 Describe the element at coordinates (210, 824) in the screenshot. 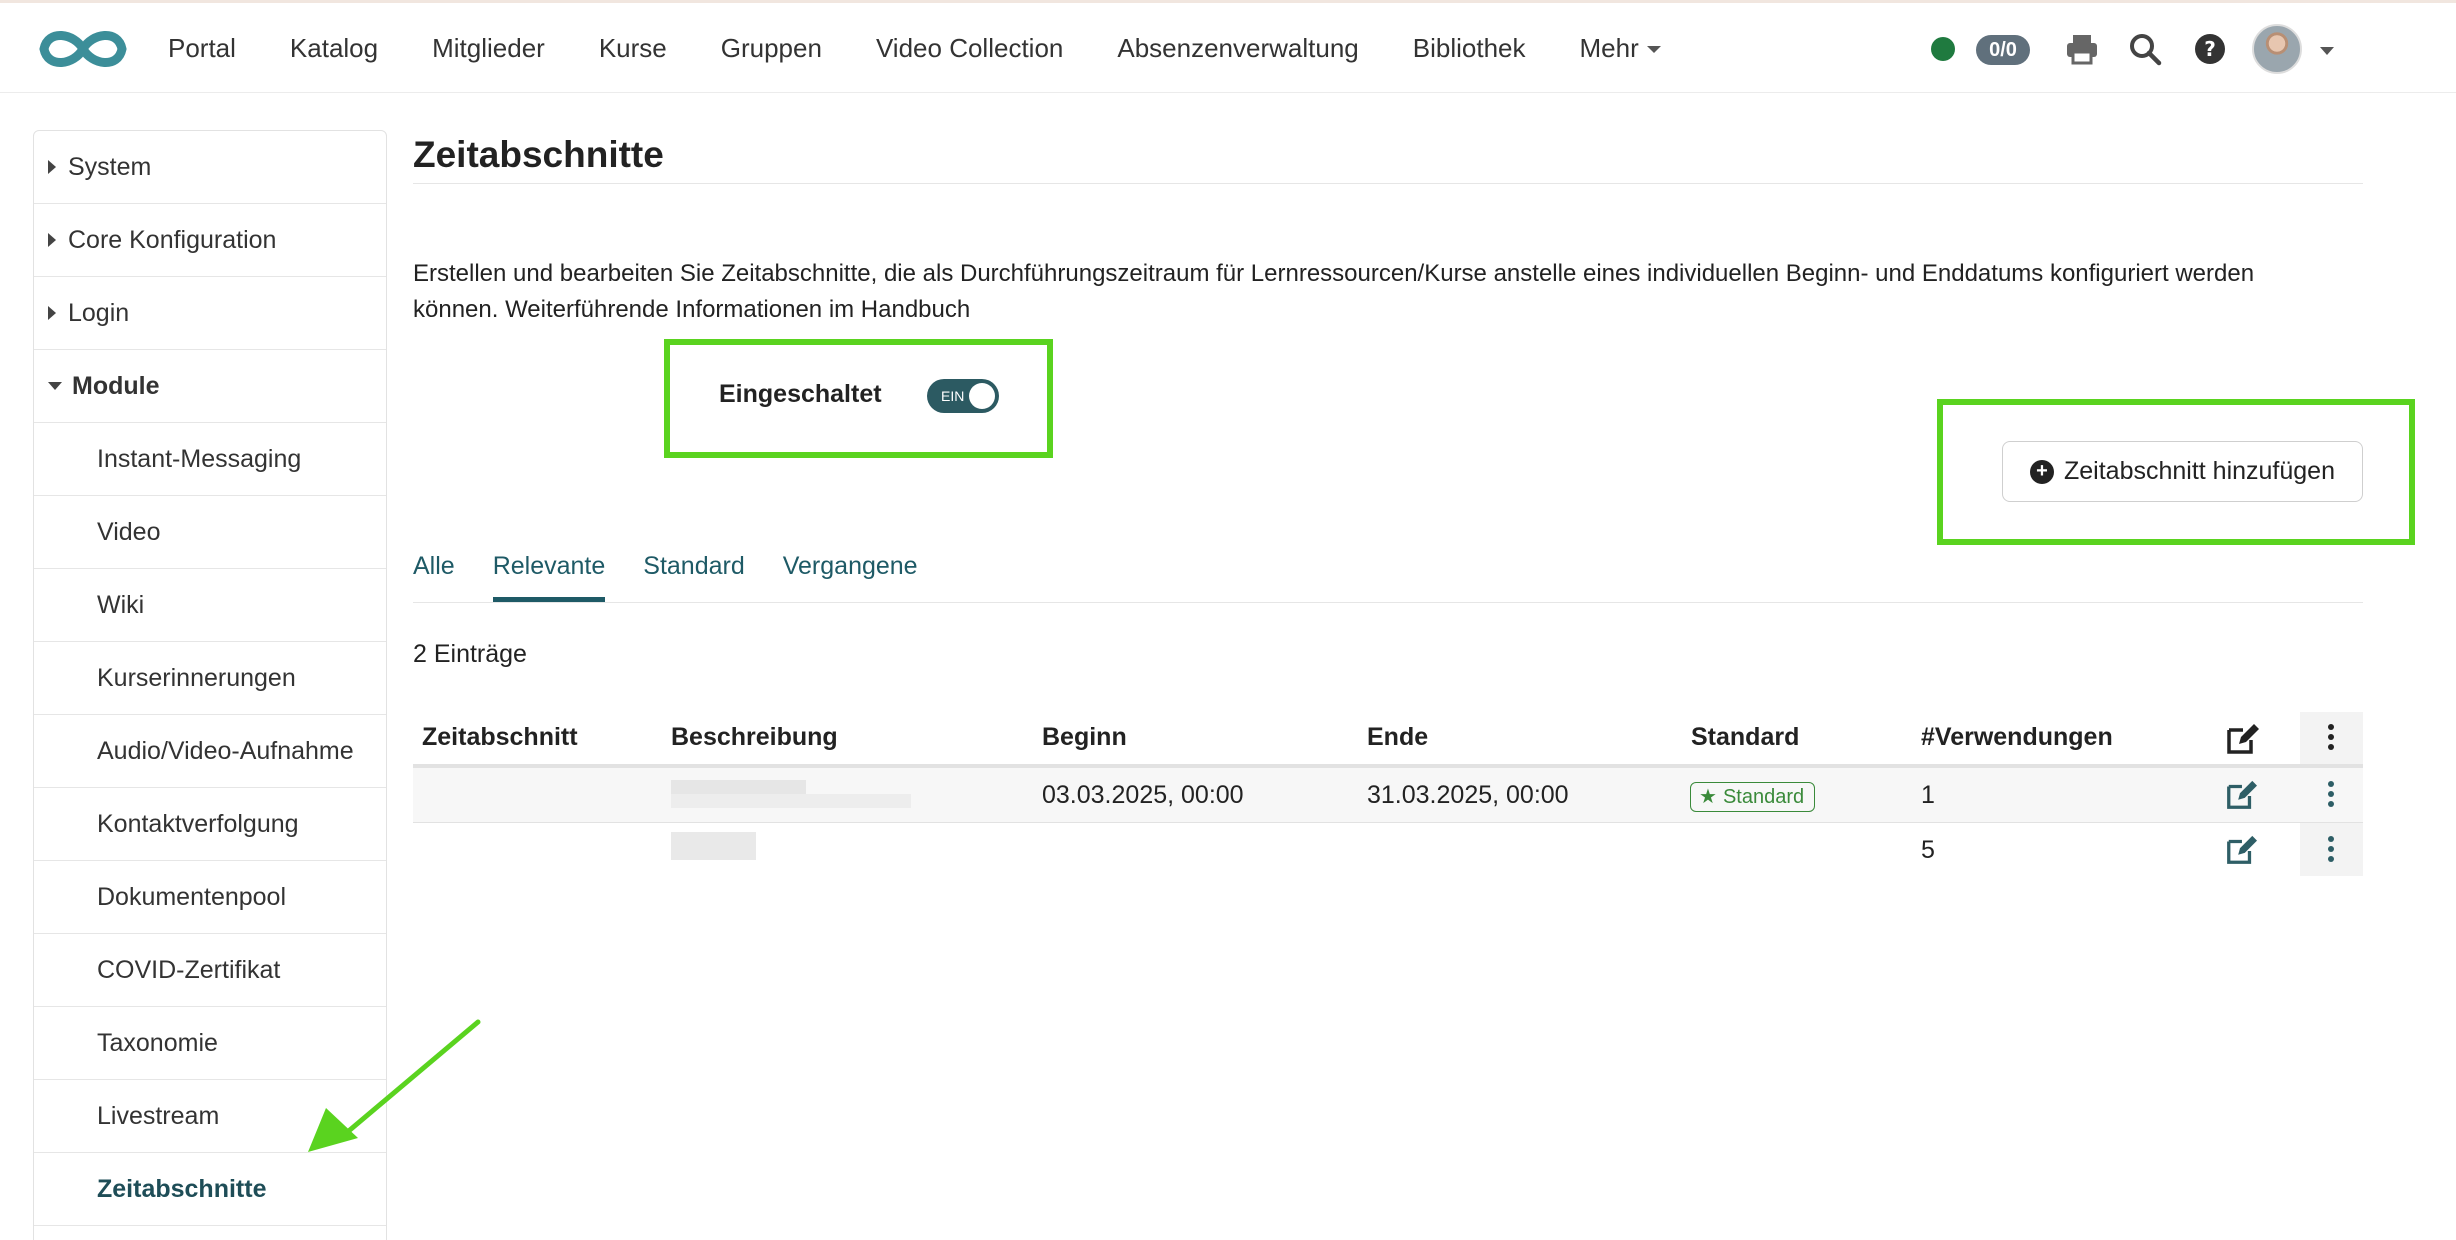

I see `sidebar-item-kontaktverfolgung: Kontaktverfolgung` at that location.